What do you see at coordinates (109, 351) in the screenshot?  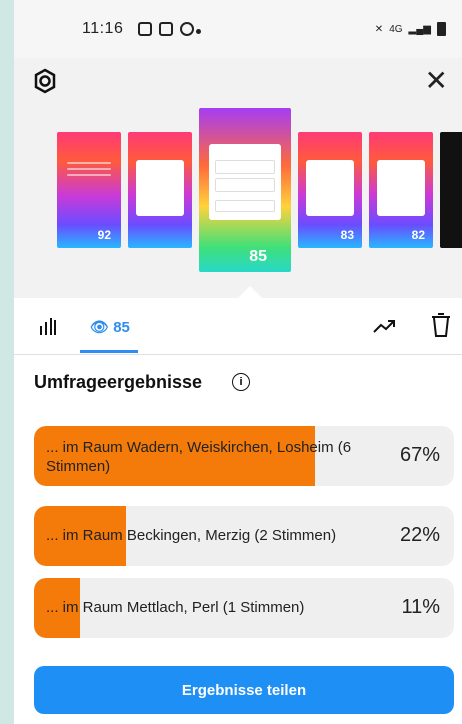 I see `active-tab-indicator` at bounding box center [109, 351].